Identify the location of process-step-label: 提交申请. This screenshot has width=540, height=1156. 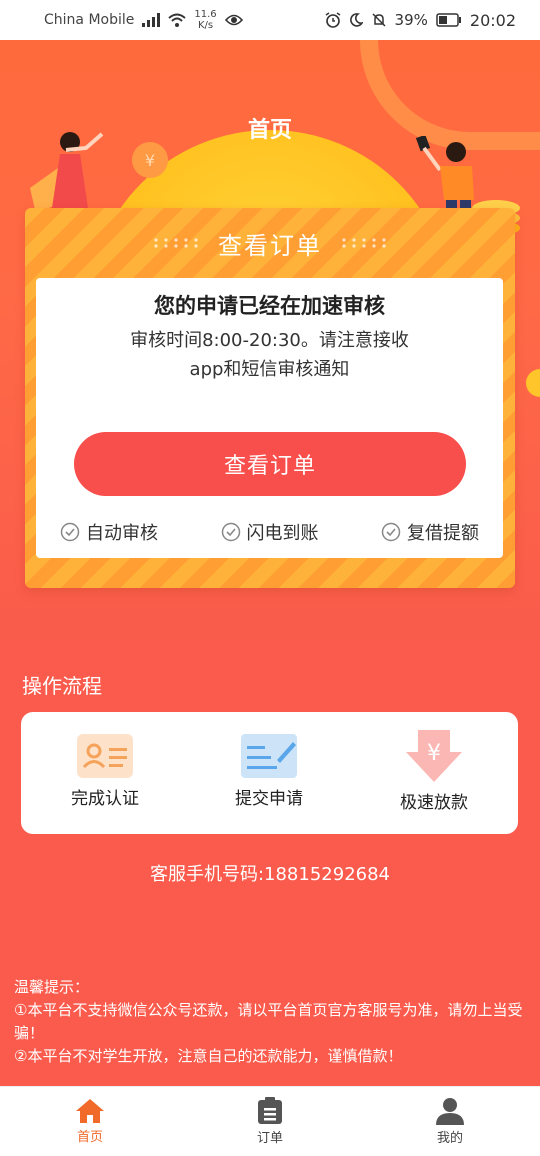
(269, 799).